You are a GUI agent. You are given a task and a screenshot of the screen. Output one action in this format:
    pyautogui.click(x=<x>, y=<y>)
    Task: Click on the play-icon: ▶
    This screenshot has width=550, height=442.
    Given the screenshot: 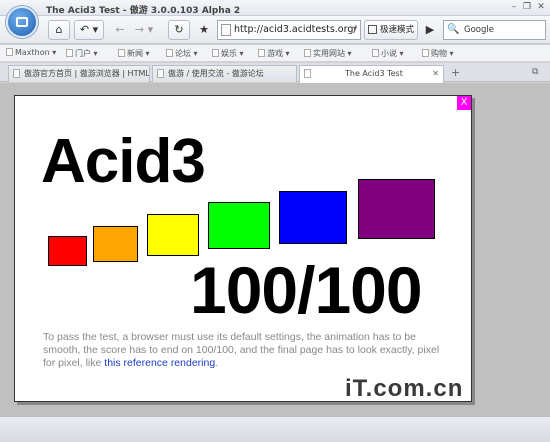 What is the action you would take?
    pyautogui.click(x=430, y=29)
    